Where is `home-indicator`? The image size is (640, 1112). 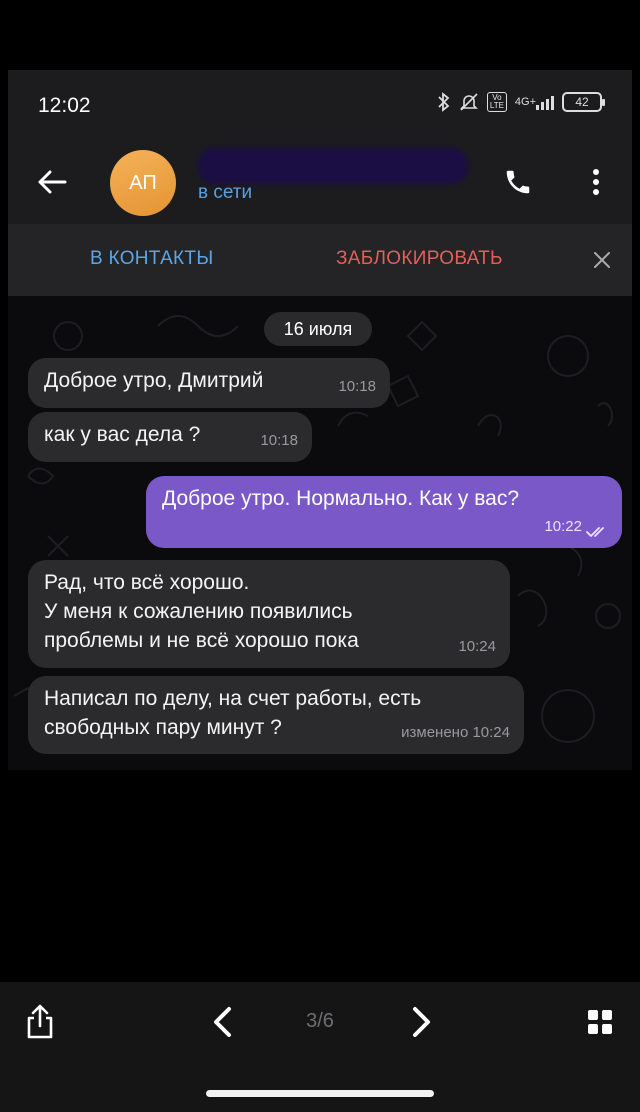
home-indicator is located at coordinates (320, 1093).